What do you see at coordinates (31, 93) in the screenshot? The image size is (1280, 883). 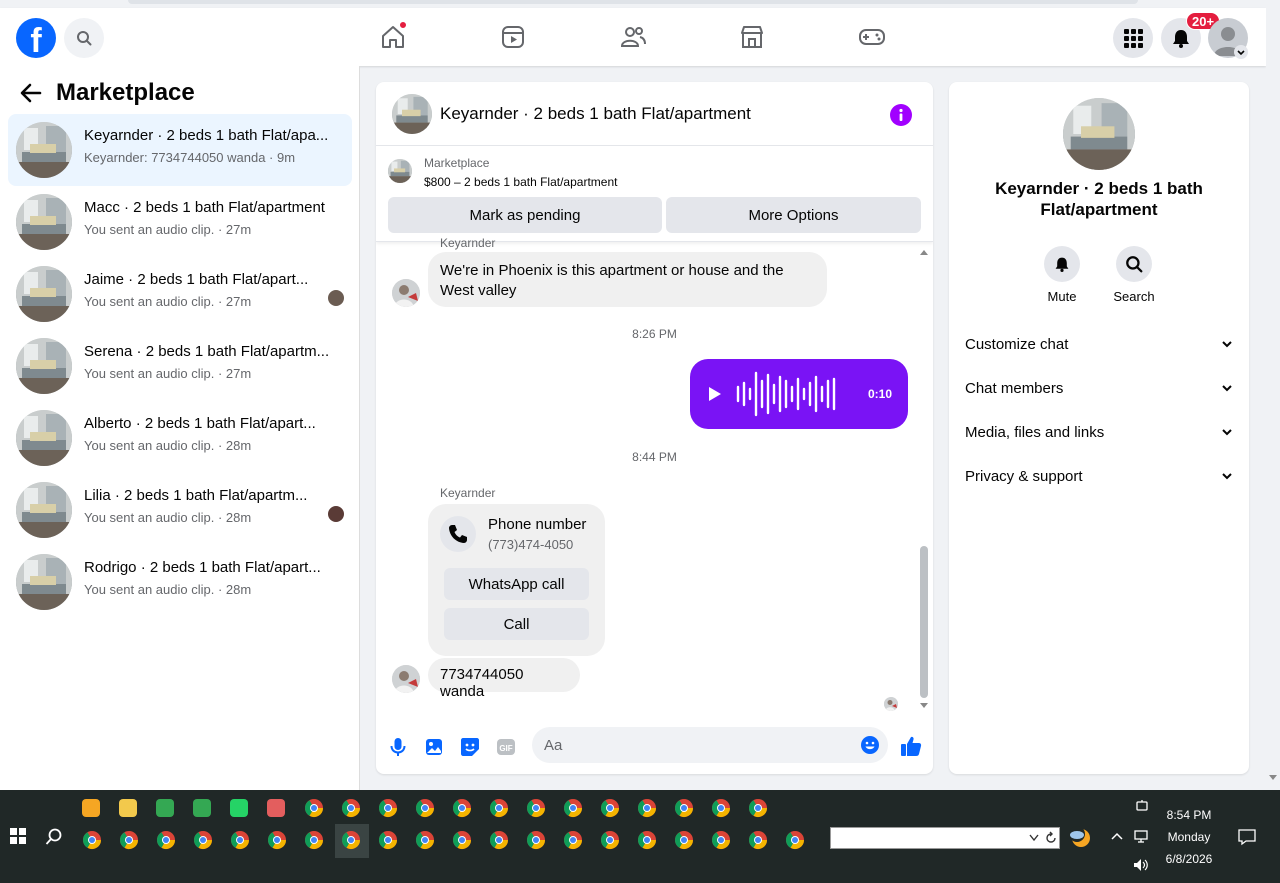 I see `back-arrow-icon` at bounding box center [31, 93].